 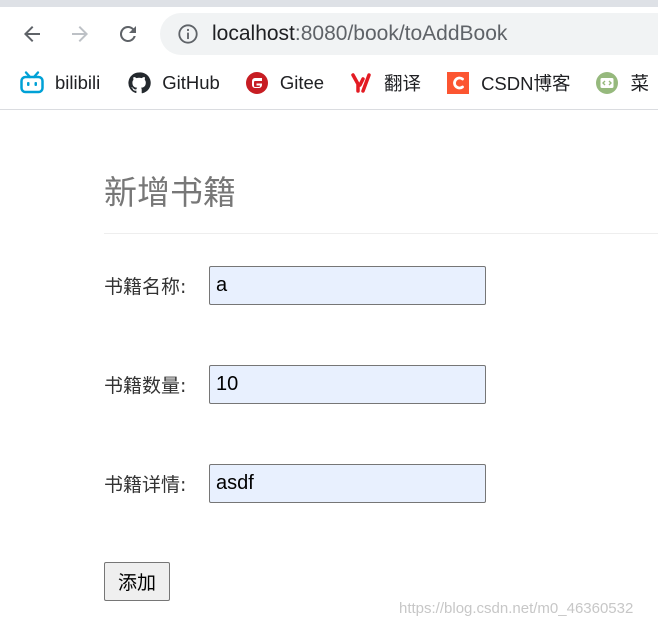 I want to click on add-button: 添加, so click(x=137, y=581).